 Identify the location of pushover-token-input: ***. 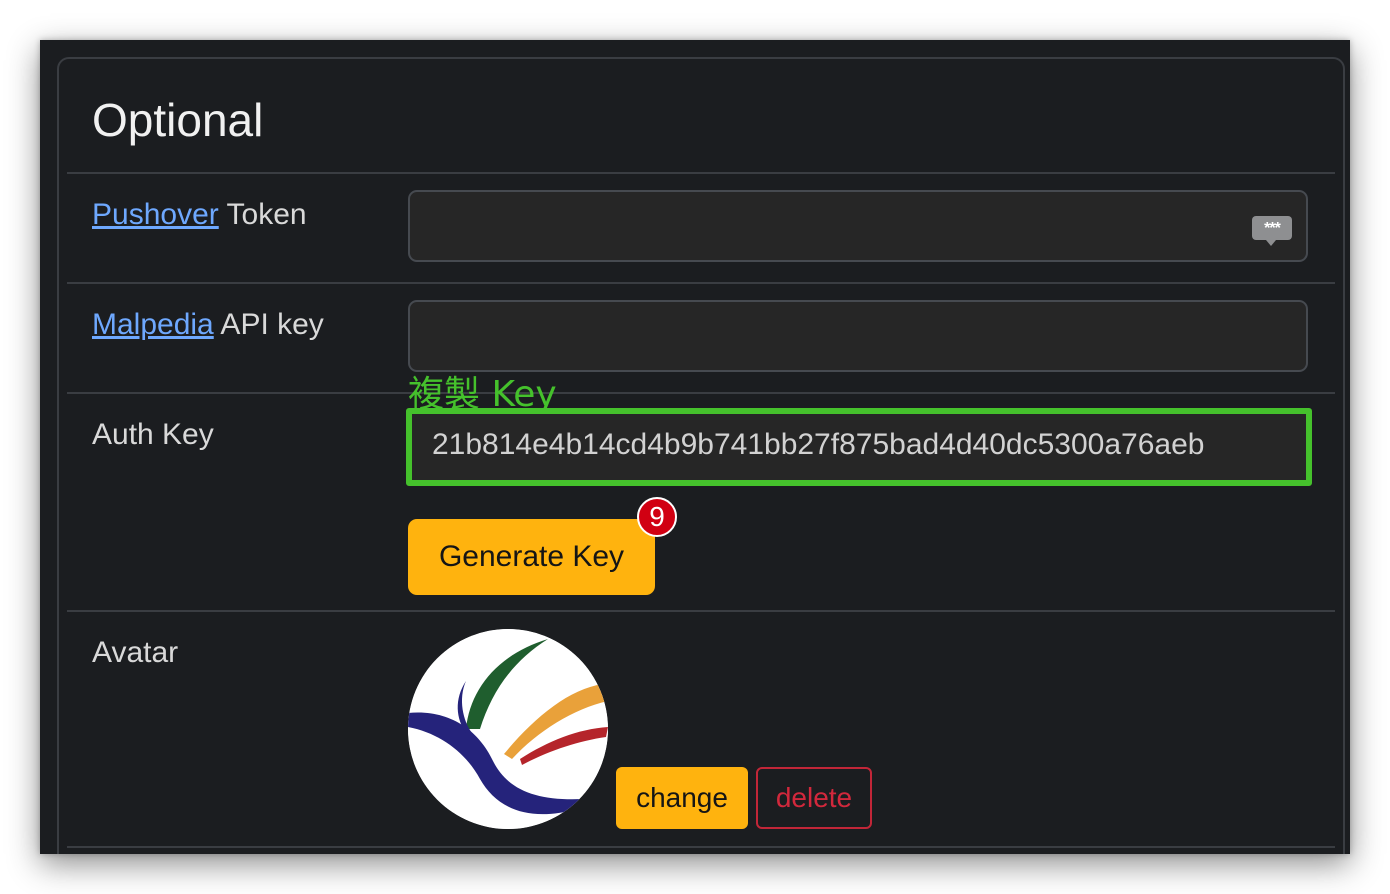
(858, 226).